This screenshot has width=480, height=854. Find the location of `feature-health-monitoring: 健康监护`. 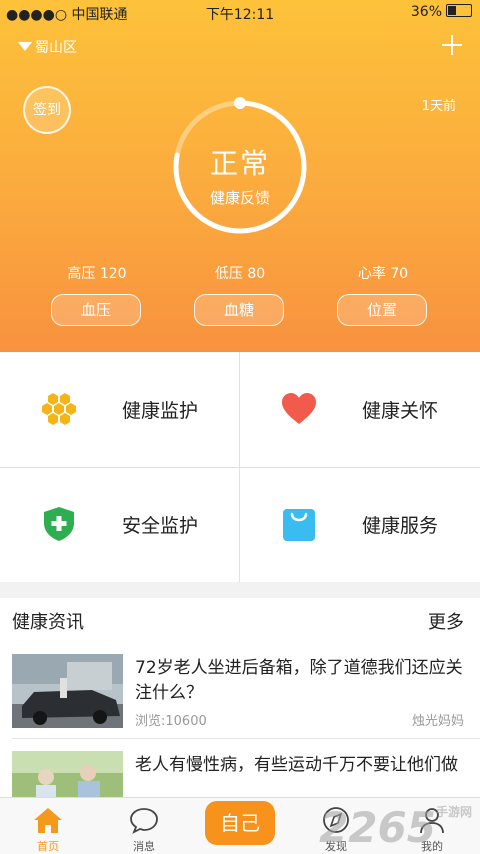

feature-health-monitoring: 健康监护 is located at coordinates (120, 409).